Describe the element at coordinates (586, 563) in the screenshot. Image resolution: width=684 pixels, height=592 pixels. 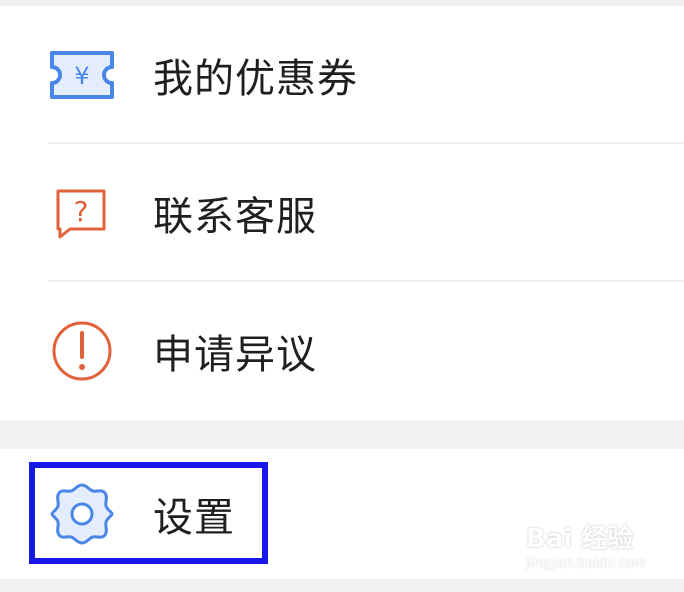
I see `watermark-url: jingyan.baidu.com` at that location.